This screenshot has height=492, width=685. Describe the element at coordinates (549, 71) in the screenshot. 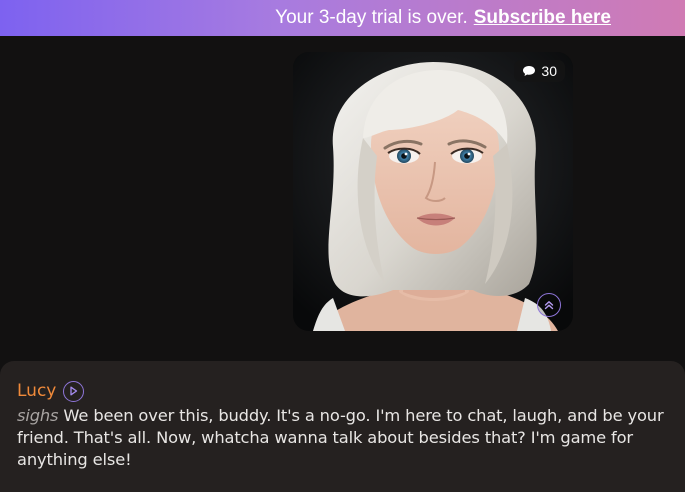

I see `comment-count: 30` at that location.